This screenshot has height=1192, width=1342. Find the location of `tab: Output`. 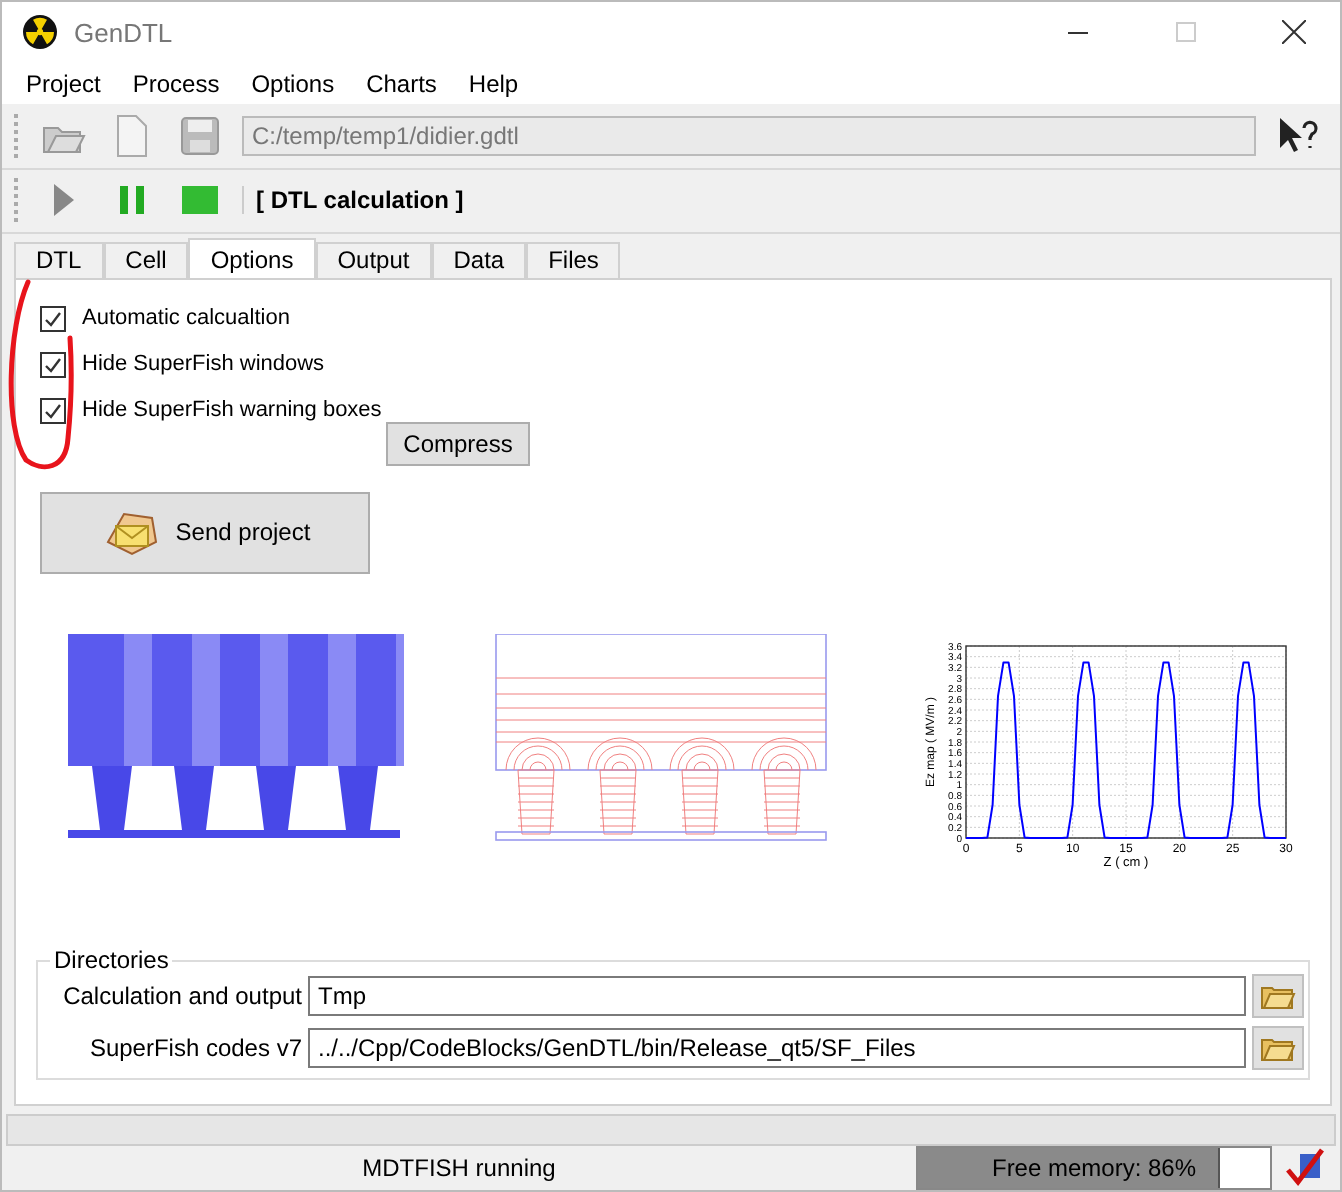

tab: Output is located at coordinates (373, 259).